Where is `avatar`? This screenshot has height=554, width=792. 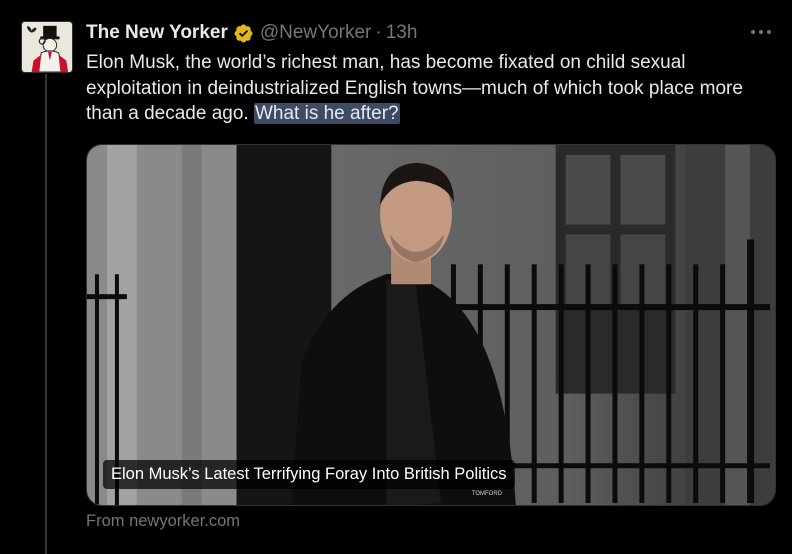
avatar is located at coordinates (47, 47).